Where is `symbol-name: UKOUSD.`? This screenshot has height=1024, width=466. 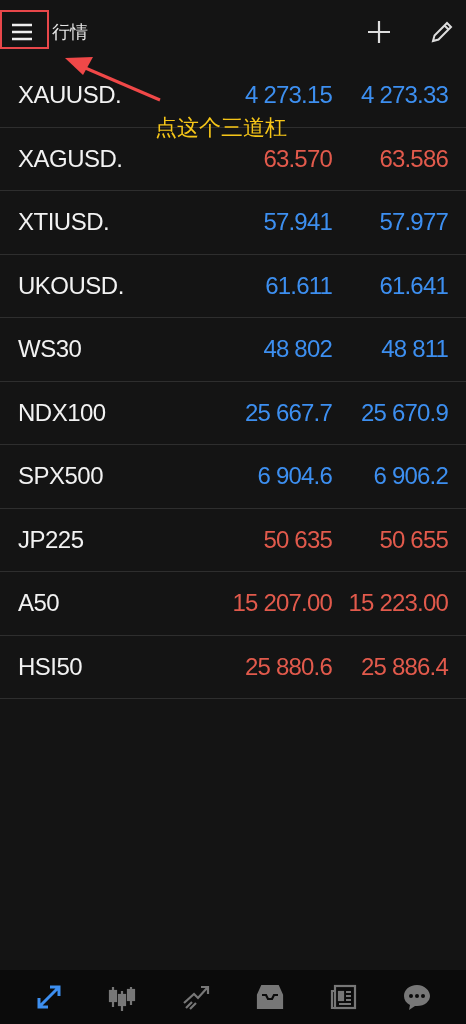 symbol-name: UKOUSD. is located at coordinates (71, 285).